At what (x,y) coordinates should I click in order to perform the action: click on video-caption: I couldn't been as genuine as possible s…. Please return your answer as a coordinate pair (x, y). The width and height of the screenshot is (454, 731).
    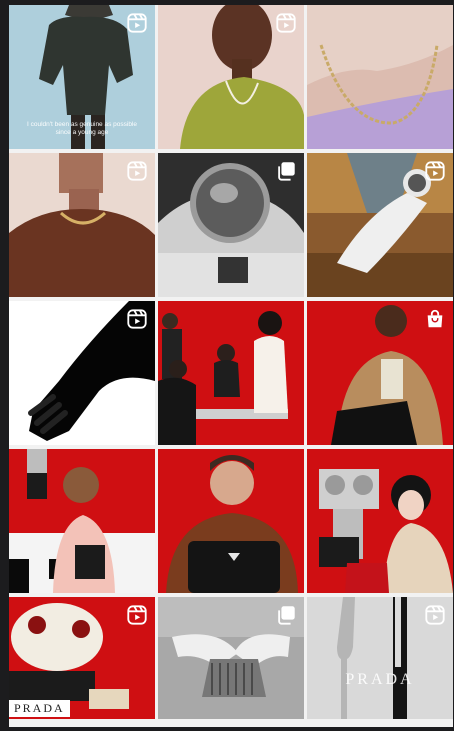
    Looking at the image, I should click on (81, 128).